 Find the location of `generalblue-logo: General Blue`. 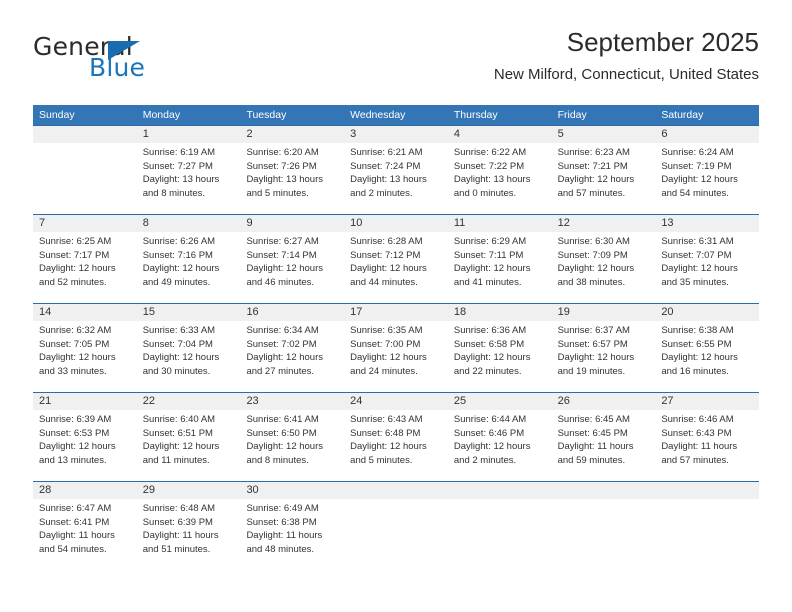

generalblue-logo: General Blue is located at coordinates (123, 61).